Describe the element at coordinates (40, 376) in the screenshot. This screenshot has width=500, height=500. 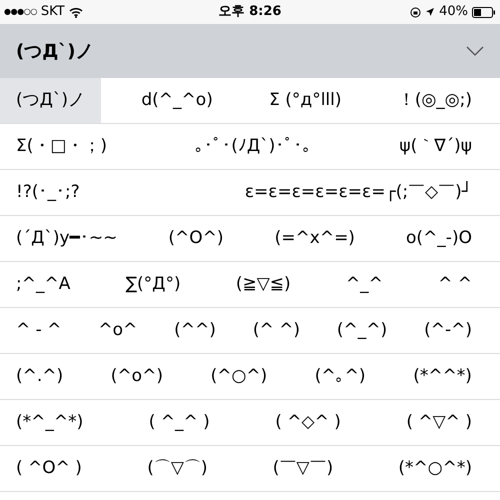
I see `emoticon-key: (^.^)` at that location.